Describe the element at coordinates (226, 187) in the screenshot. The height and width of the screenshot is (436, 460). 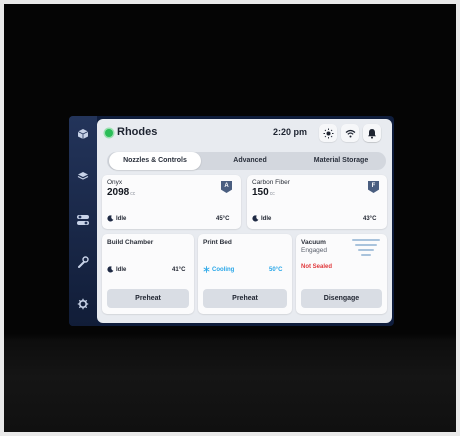
I see `nozzle-badge: A` at that location.